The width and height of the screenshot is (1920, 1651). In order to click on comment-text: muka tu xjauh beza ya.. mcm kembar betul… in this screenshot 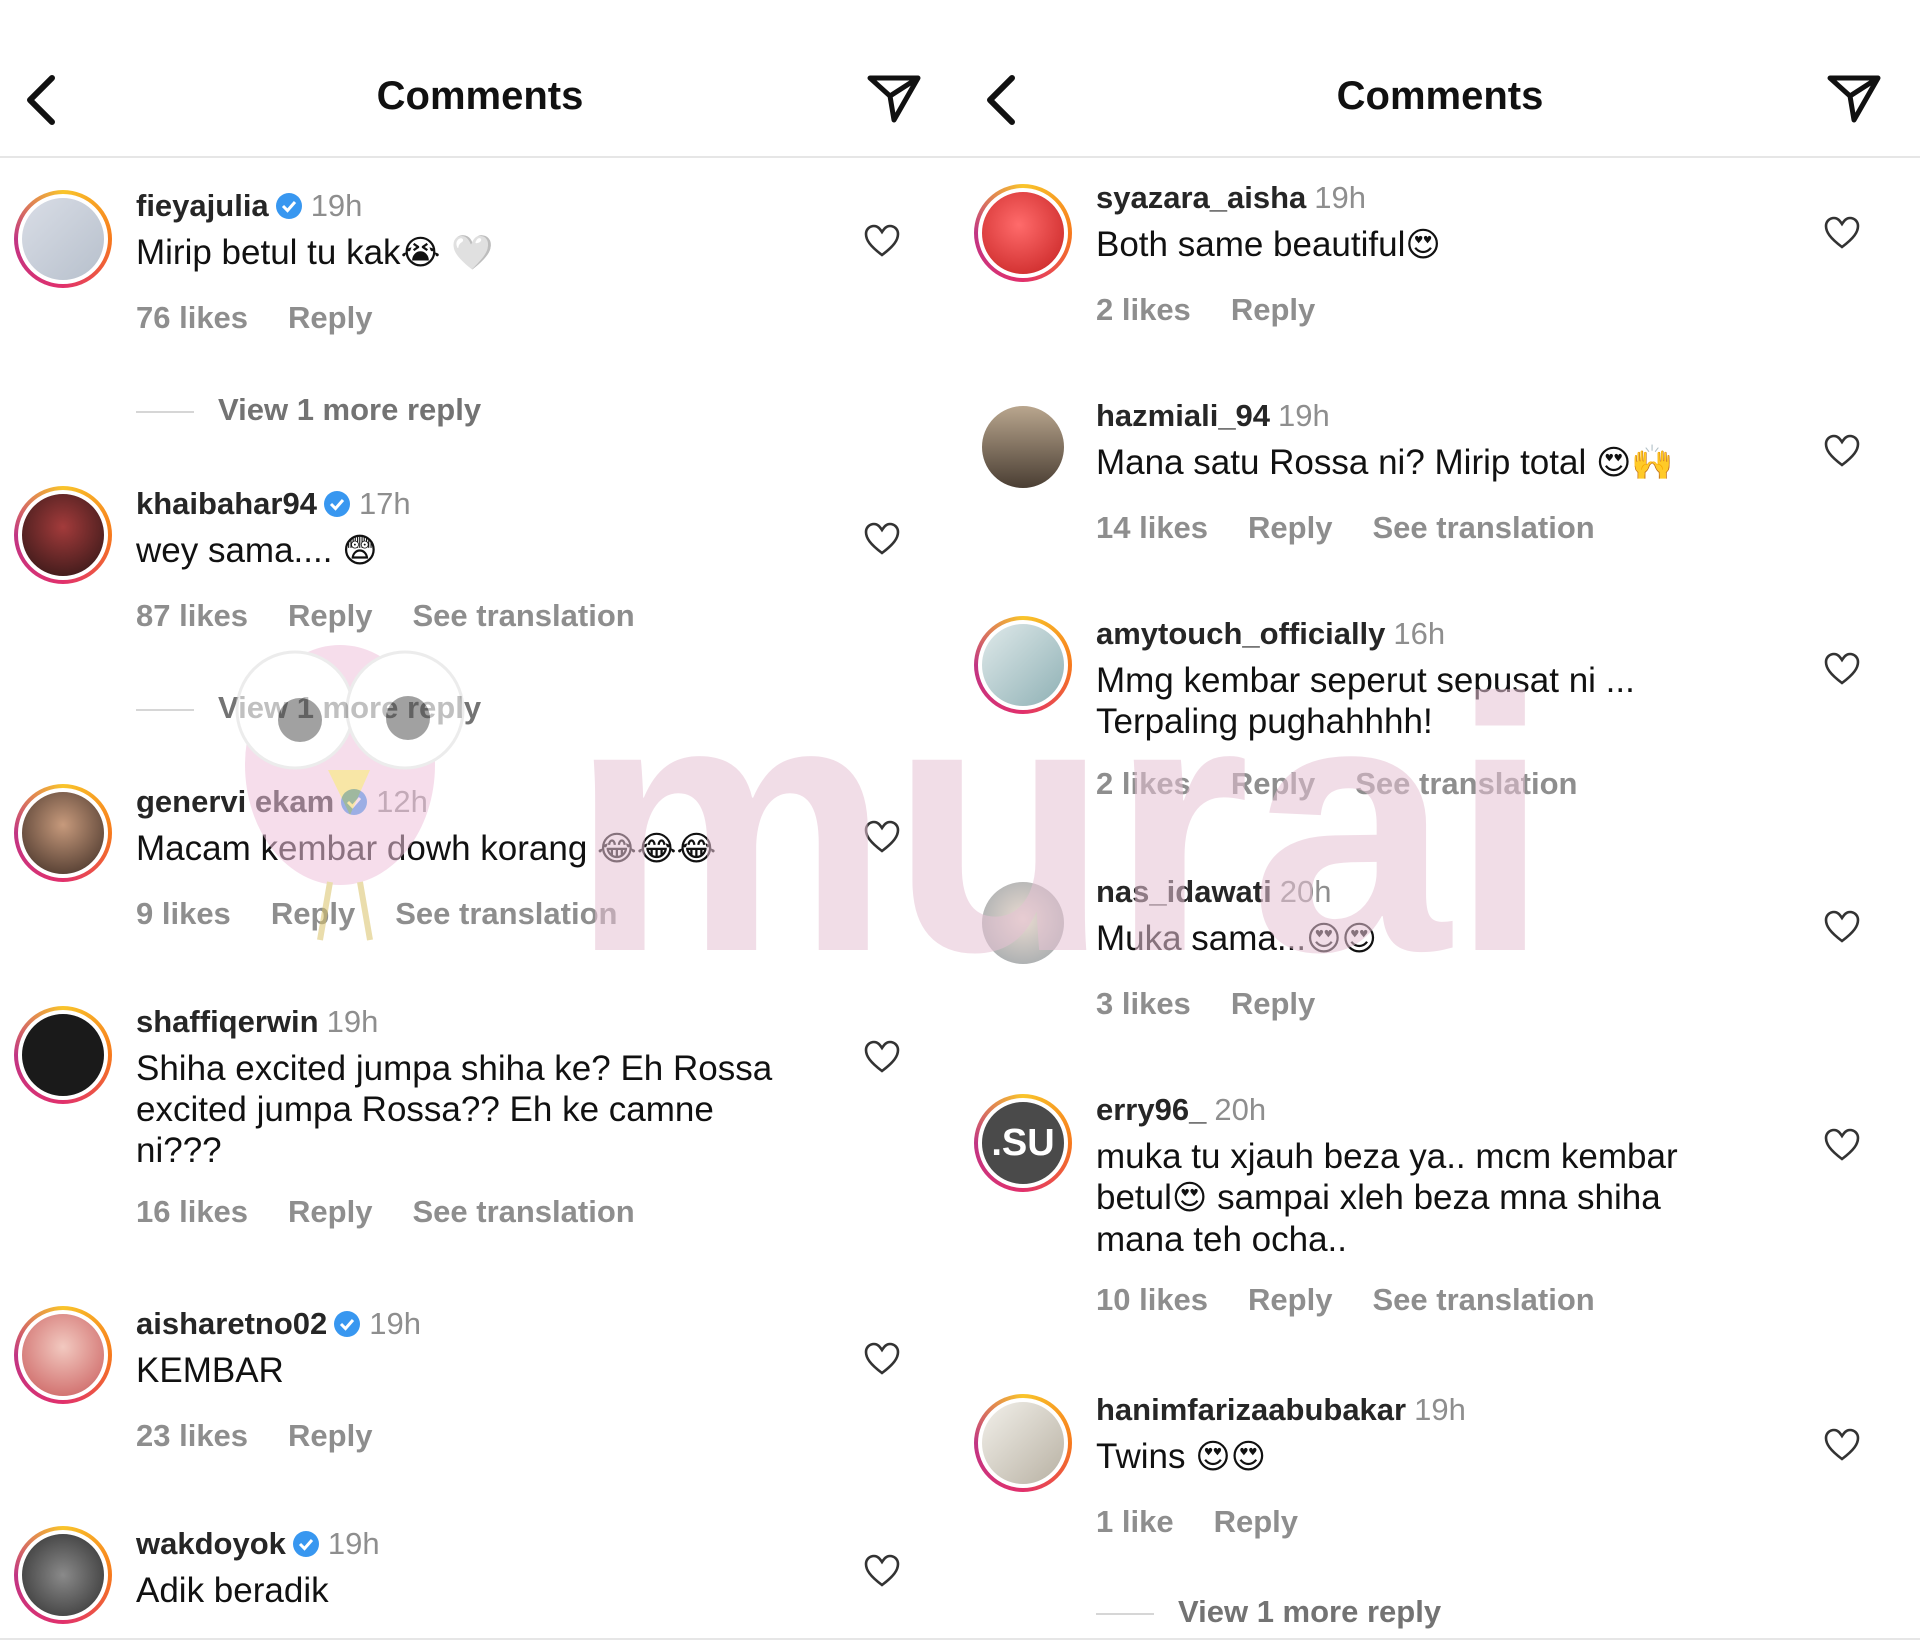, I will do `click(1387, 1198)`.